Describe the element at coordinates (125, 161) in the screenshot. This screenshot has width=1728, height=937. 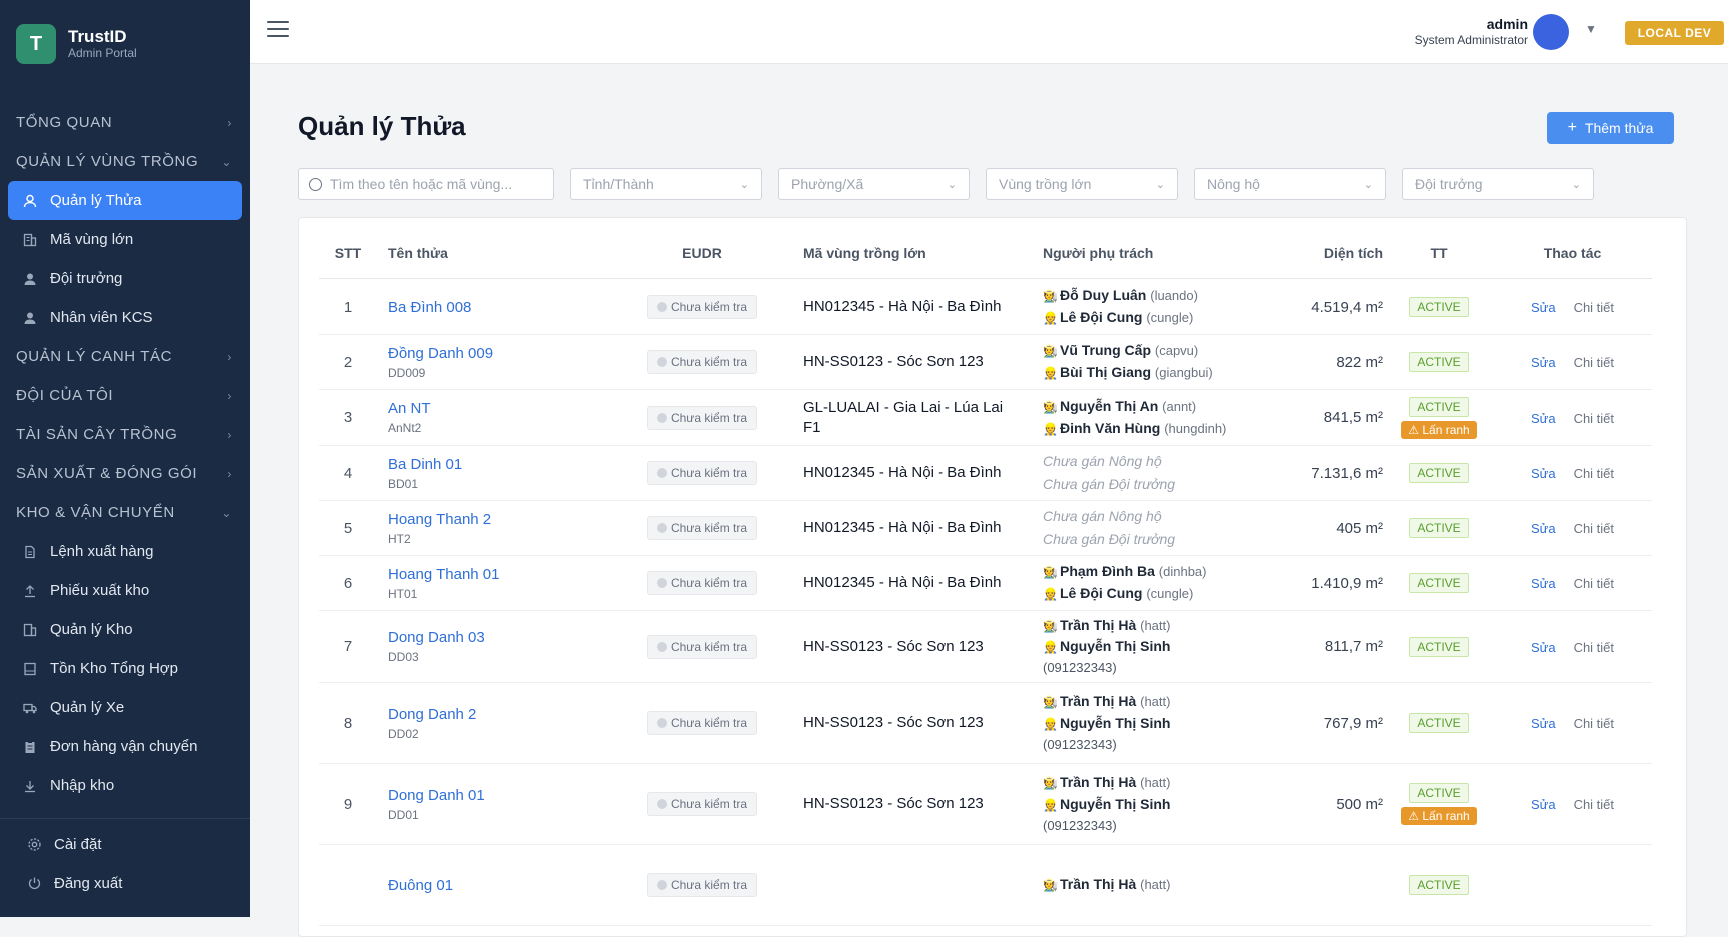
I see `nav-section-growing-areas: QUẢN LÝ VÙNG TRỒNG ⌄` at that location.